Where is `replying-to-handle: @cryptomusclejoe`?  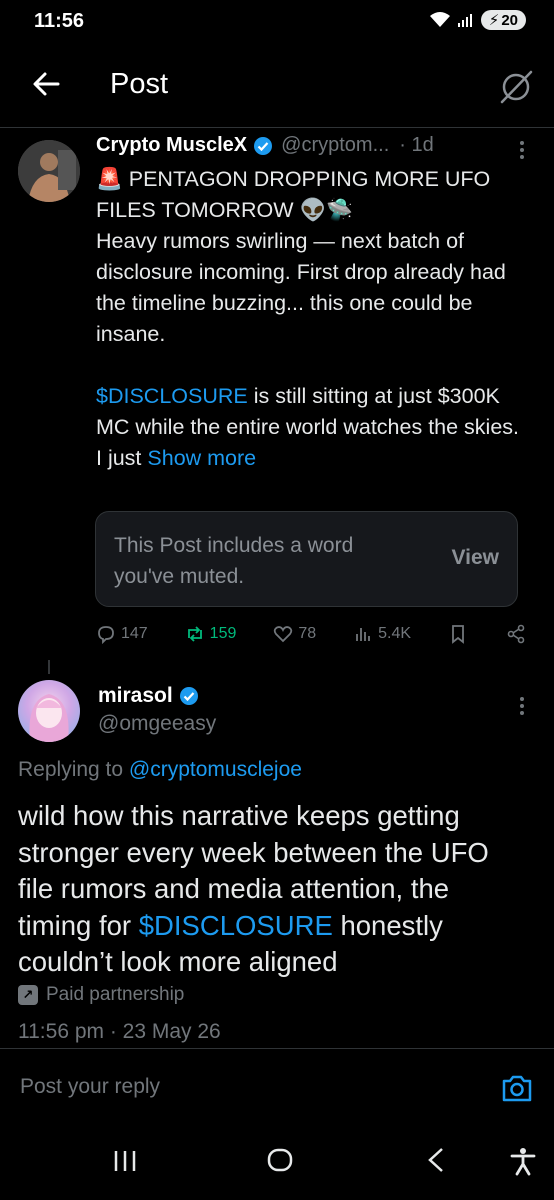
replying-to-handle: @cryptomusclejoe is located at coordinates (215, 769).